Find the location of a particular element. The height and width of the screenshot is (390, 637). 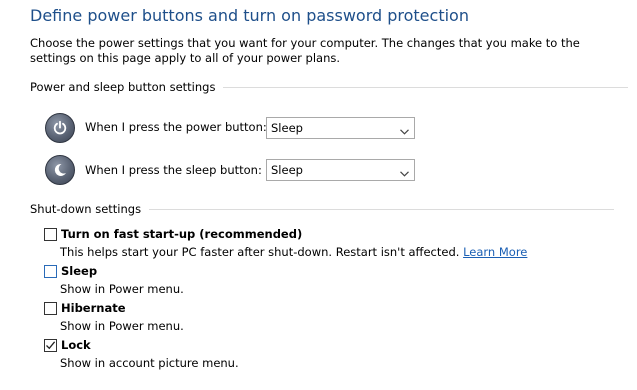

sleep-button-select: Sleep is located at coordinates (340, 170).